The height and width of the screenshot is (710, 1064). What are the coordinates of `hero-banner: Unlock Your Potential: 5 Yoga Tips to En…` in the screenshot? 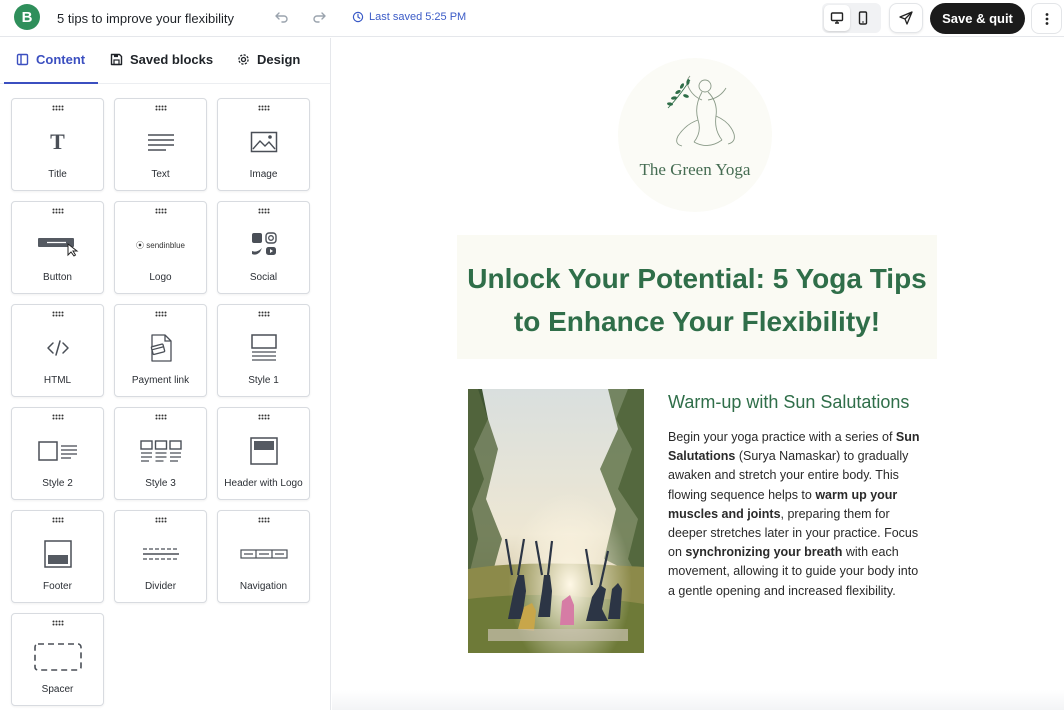 It's located at (697, 297).